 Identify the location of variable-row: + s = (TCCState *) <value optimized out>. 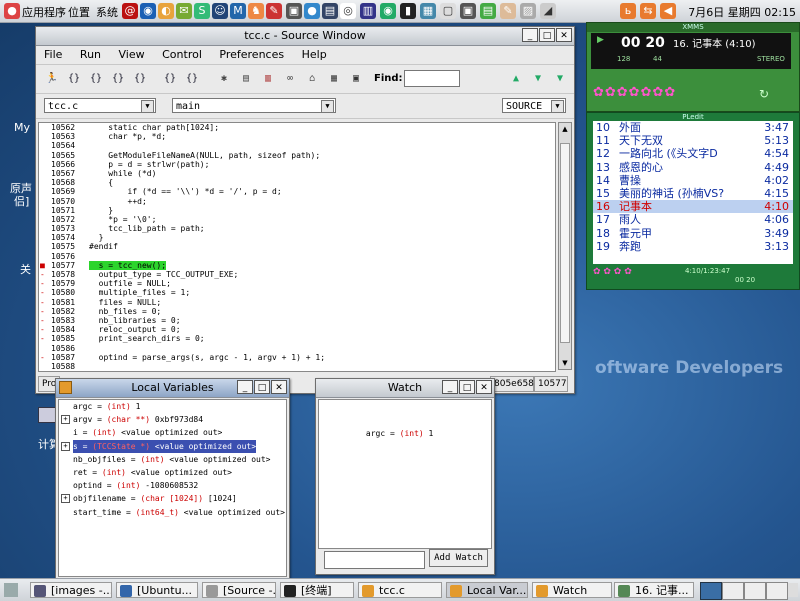
(172, 446).